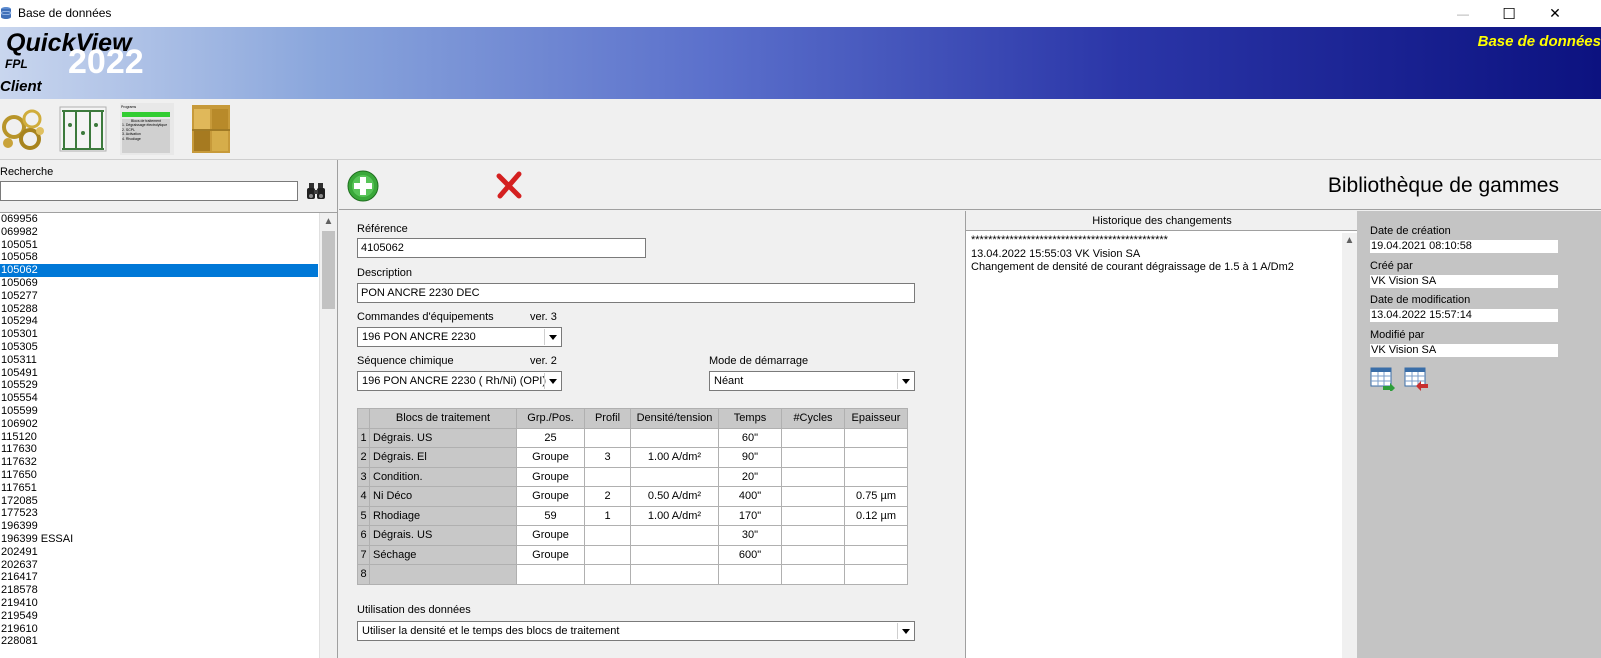  I want to click on list-item: 228081, so click(159, 641).